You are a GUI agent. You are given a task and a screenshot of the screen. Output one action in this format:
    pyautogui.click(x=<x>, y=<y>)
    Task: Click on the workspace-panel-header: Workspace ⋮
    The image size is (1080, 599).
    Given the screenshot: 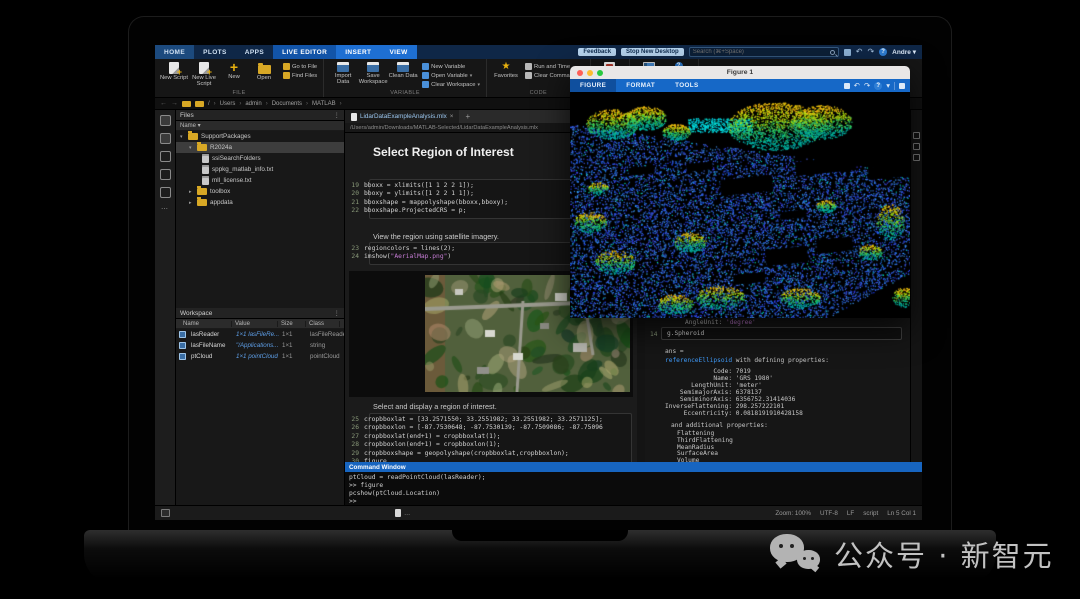 What is the action you would take?
    pyautogui.click(x=260, y=313)
    